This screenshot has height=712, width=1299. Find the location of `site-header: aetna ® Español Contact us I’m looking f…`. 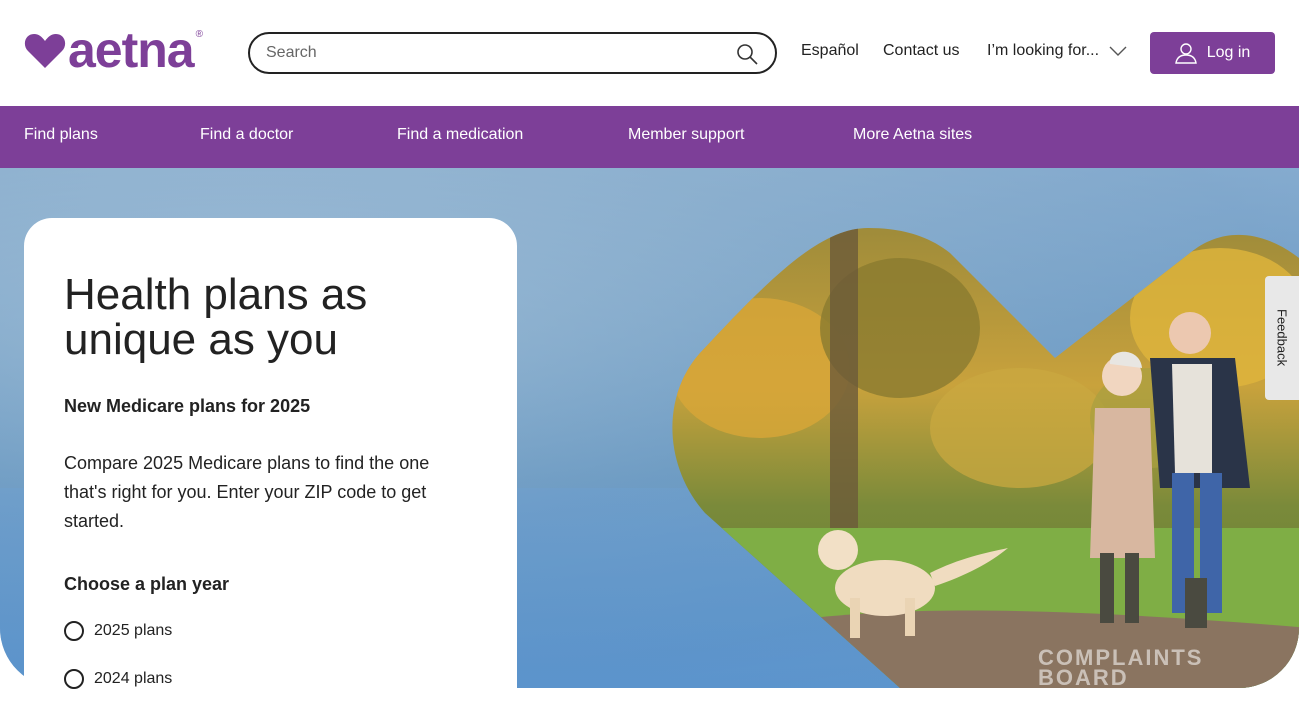

site-header: aetna ® Español Contact us I’m looking f… is located at coordinates (649, 53).